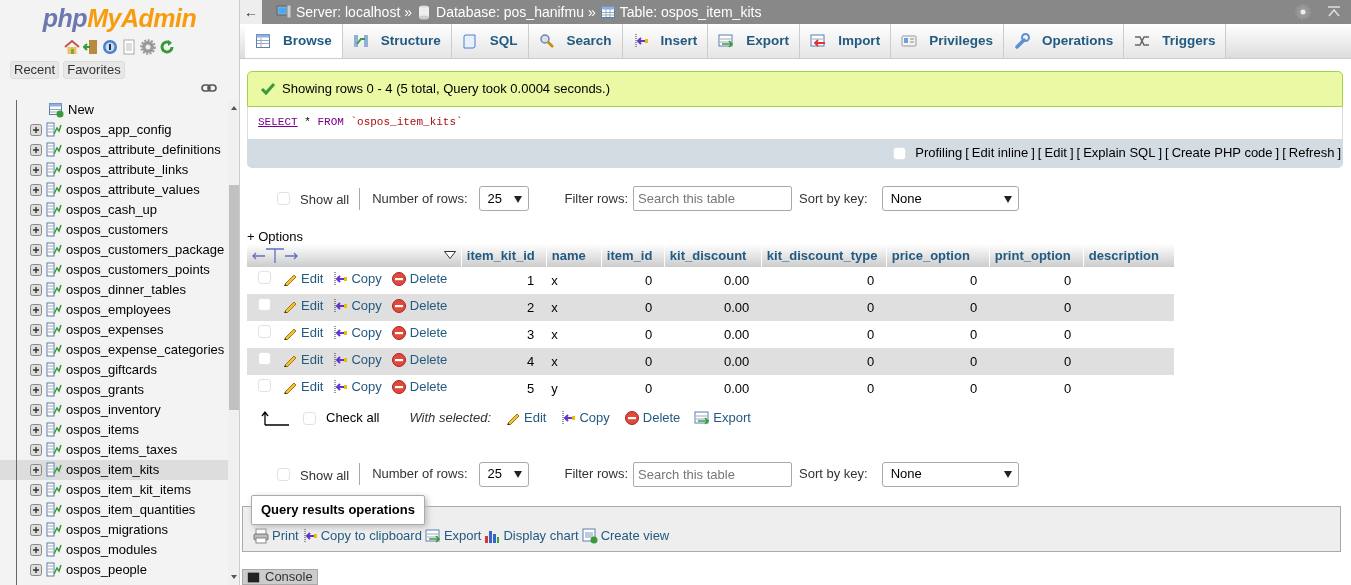 The height and width of the screenshot is (585, 1351). I want to click on tree-item: ospos_inventory, so click(114, 410).